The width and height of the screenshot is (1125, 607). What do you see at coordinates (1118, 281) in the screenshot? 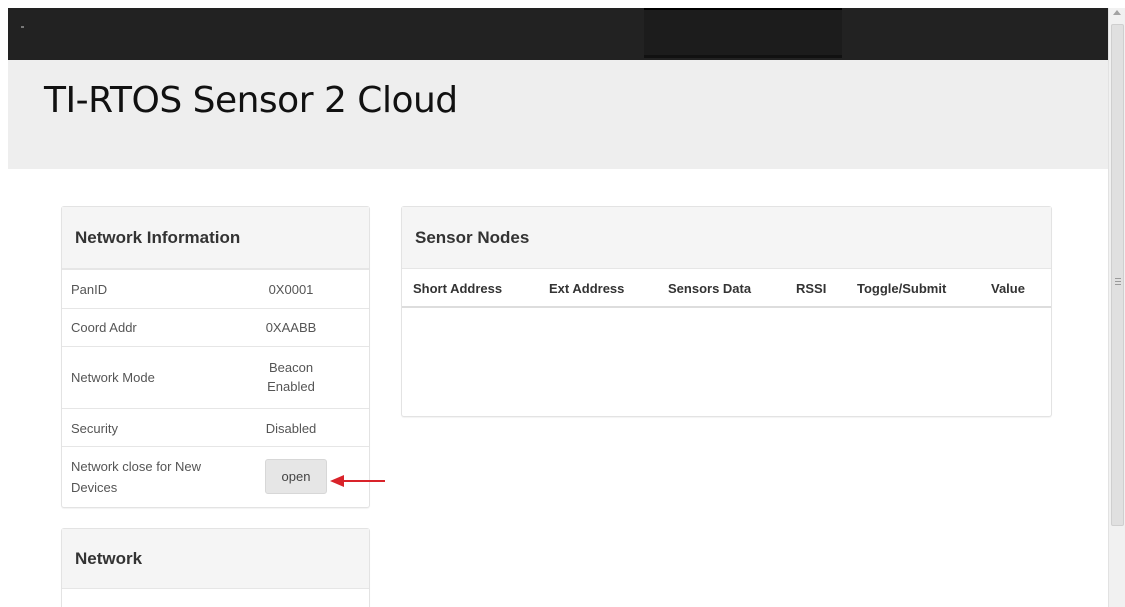
I see `grip-icon` at bounding box center [1118, 281].